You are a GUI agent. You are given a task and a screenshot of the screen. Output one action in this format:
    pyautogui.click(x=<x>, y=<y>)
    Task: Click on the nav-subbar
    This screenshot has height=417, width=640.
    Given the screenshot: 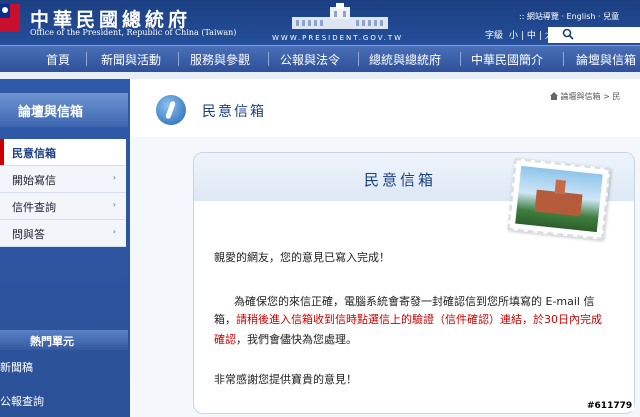 What is the action you would take?
    pyautogui.click(x=320, y=75)
    